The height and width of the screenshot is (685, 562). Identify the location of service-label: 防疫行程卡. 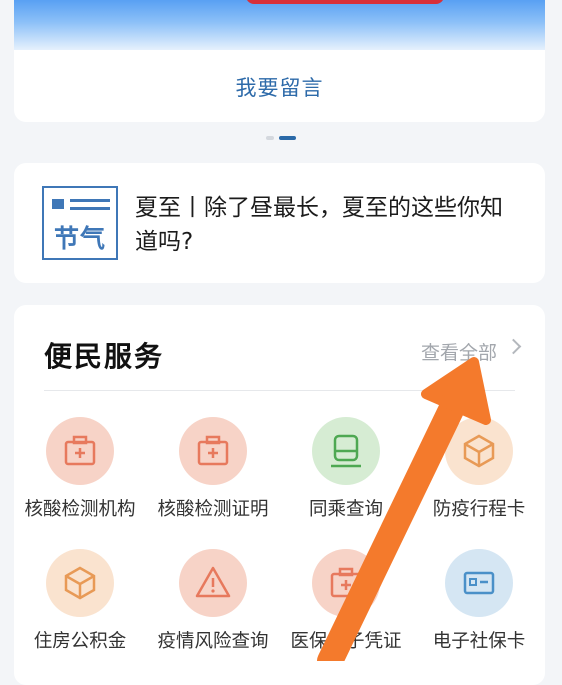
(479, 509).